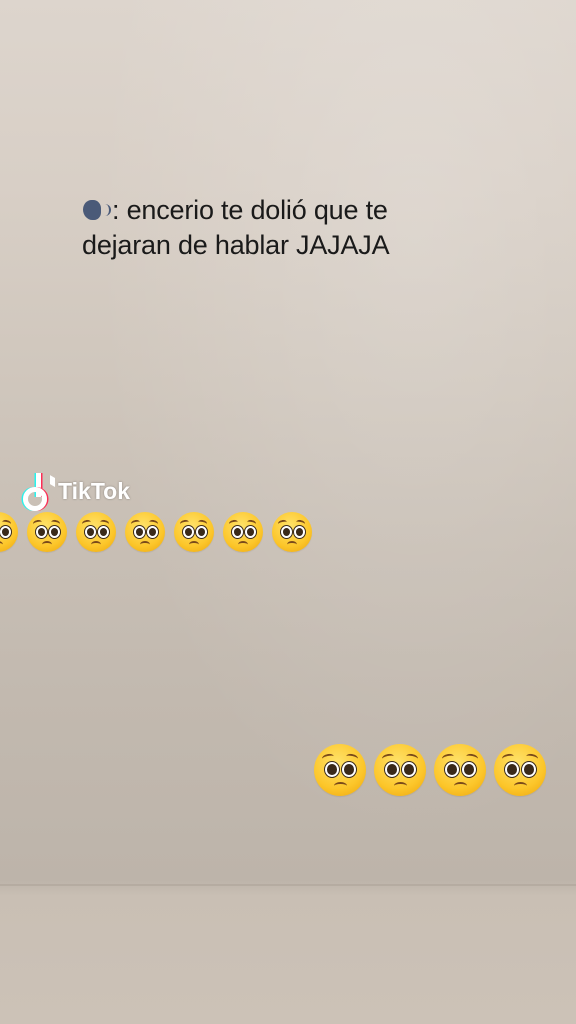 This screenshot has height=1024, width=576. Describe the element at coordinates (236, 245) in the screenshot. I see `caption-line-2: dejaran de hablar JAJAJA` at that location.